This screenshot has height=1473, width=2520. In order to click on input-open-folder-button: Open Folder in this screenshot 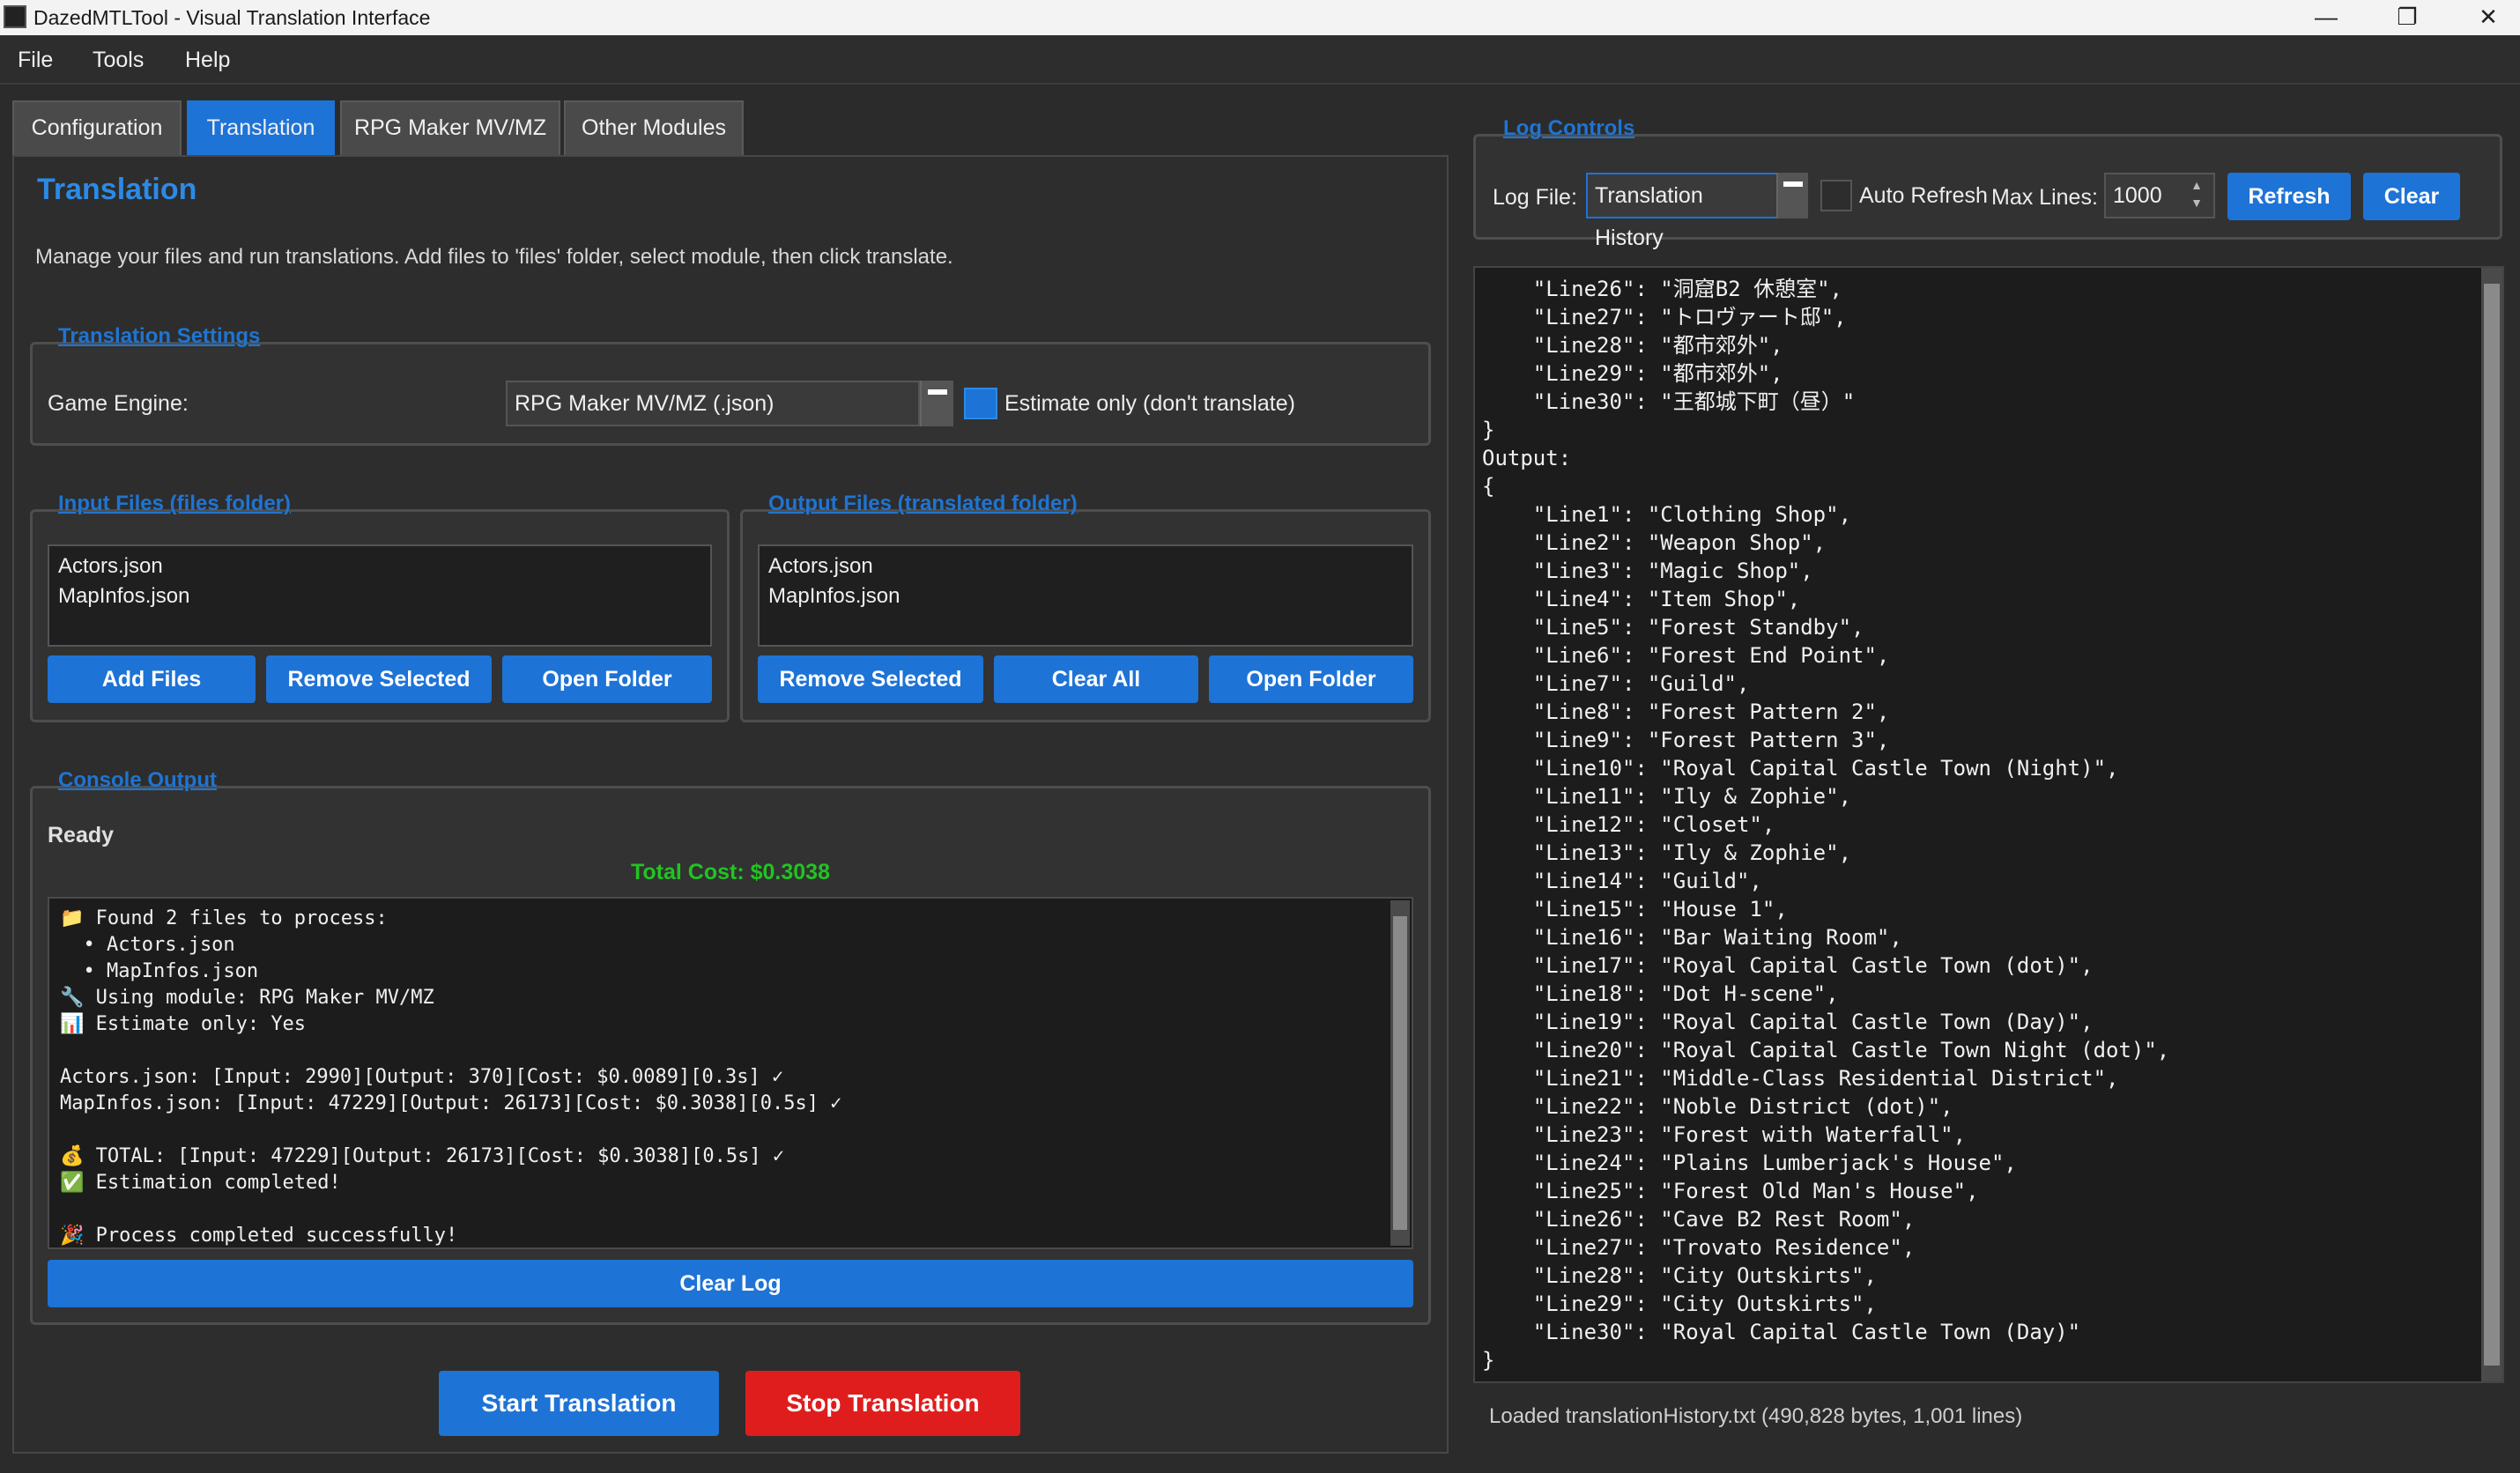, I will do `click(607, 679)`.